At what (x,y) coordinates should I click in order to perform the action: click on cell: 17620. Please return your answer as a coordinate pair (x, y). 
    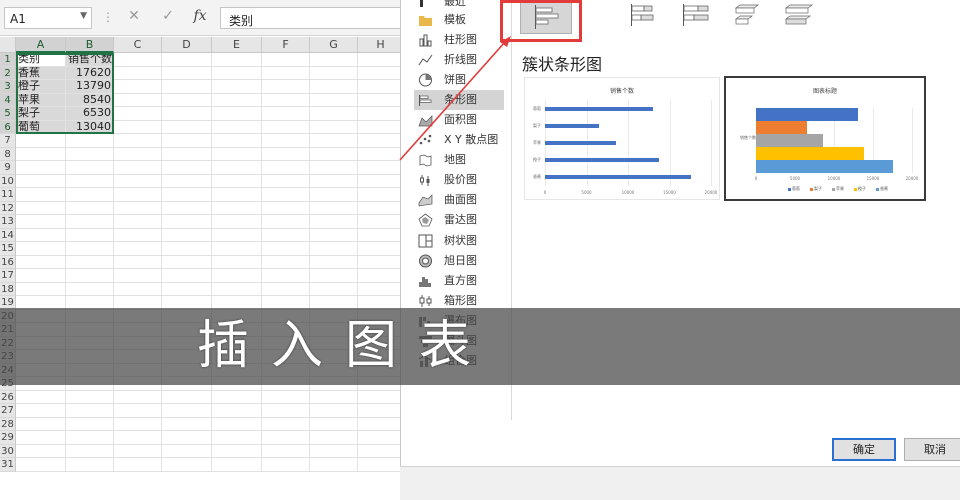
    Looking at the image, I should click on (90, 73).